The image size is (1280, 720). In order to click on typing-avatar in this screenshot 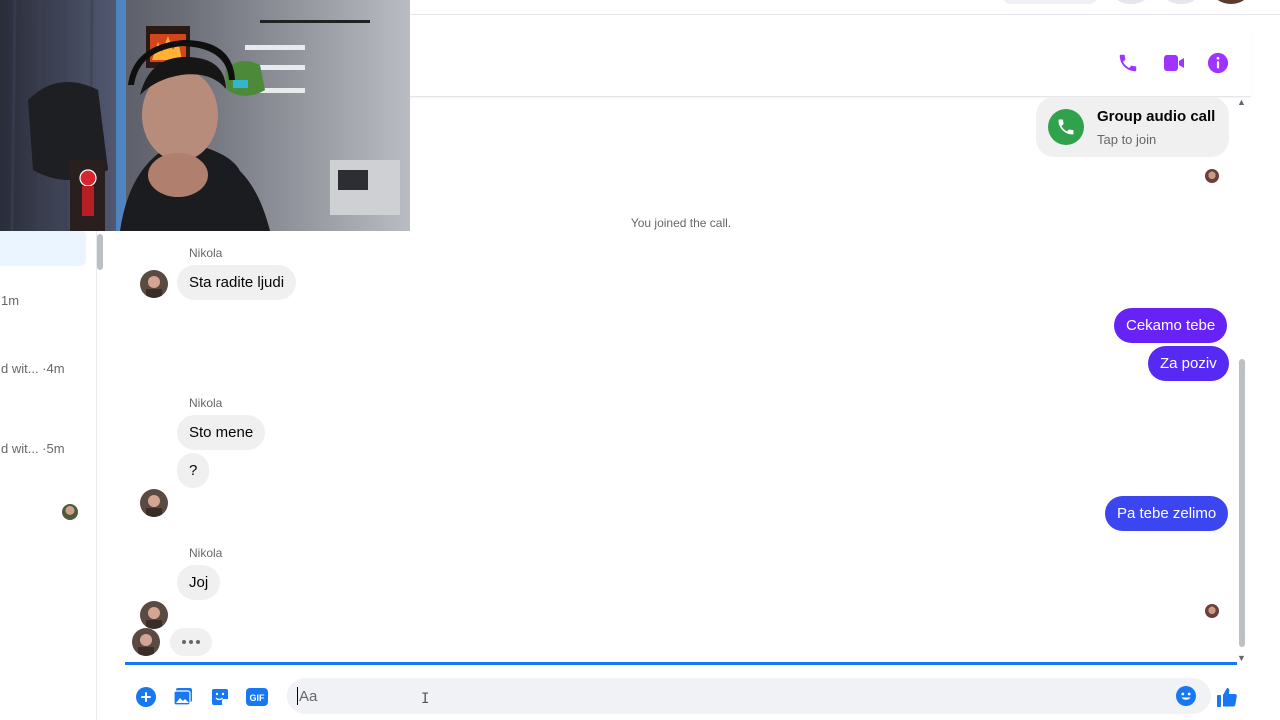, I will do `click(146, 642)`.